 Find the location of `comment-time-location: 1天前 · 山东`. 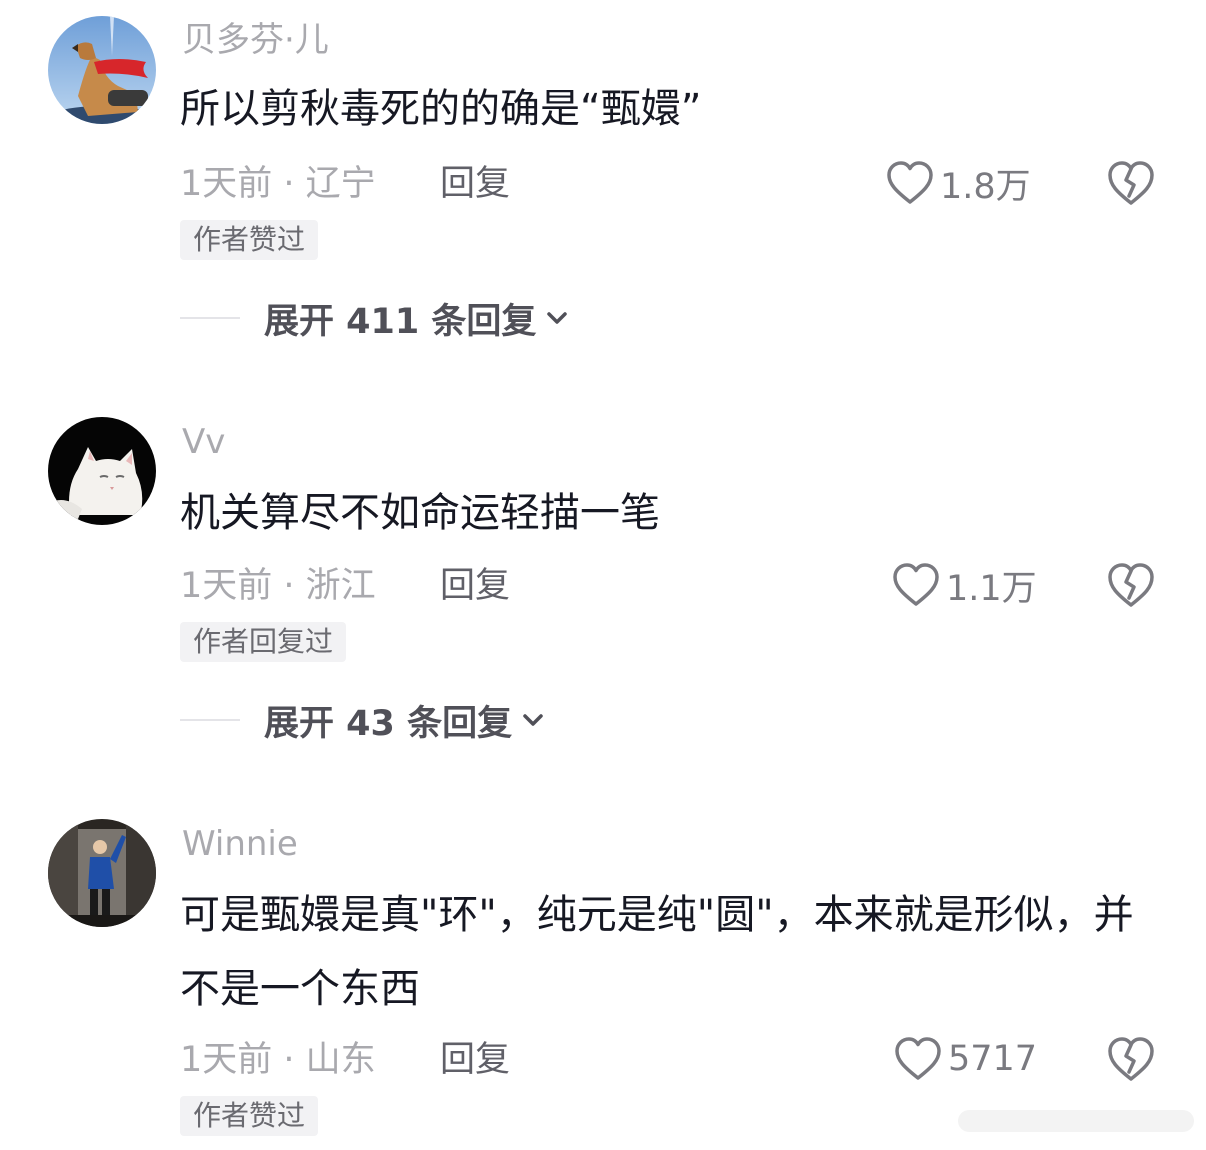

comment-time-location: 1天前 · 山东 is located at coordinates (278, 1060).